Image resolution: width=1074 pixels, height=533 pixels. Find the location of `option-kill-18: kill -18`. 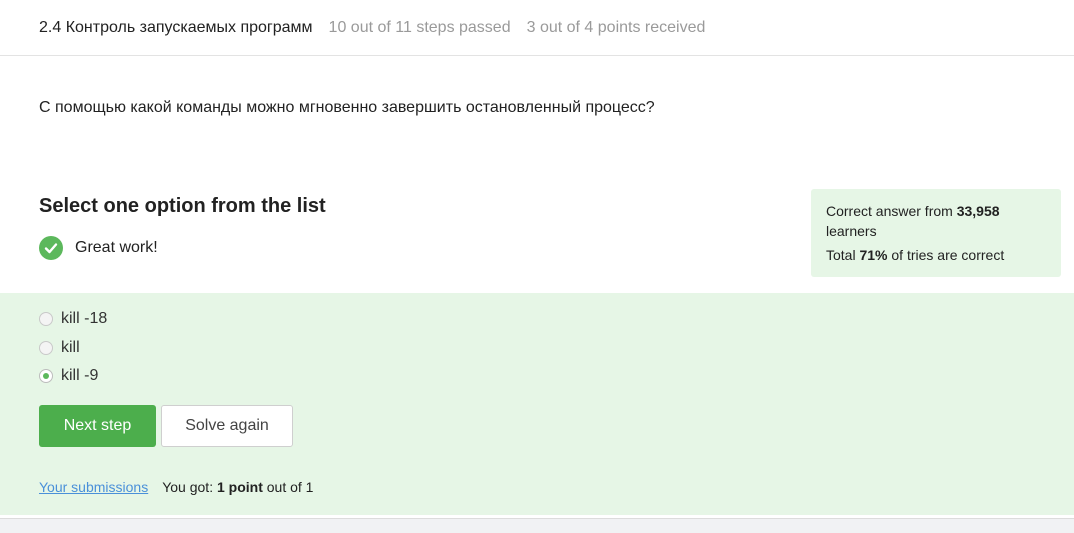

option-kill-18: kill -18 is located at coordinates (73, 319).